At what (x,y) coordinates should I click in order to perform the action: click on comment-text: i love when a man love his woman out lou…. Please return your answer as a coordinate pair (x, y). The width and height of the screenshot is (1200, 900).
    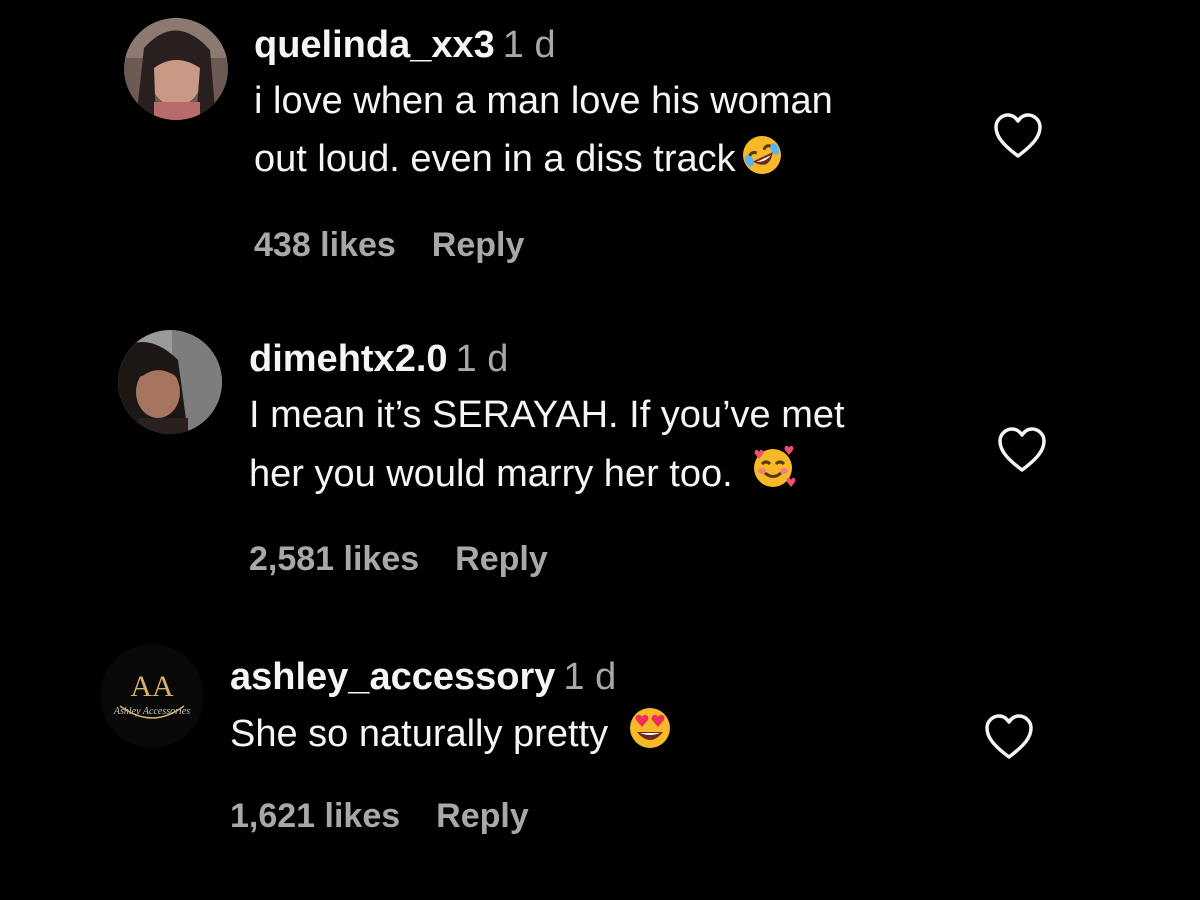
    Looking at the image, I should click on (614, 133).